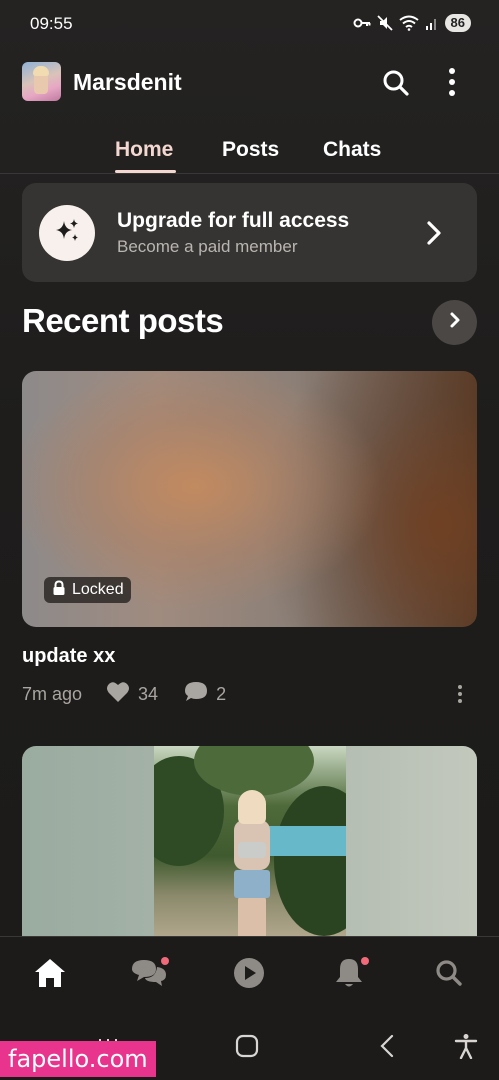 This screenshot has width=499, height=1080. I want to click on home-system-button, so click(247, 1048).